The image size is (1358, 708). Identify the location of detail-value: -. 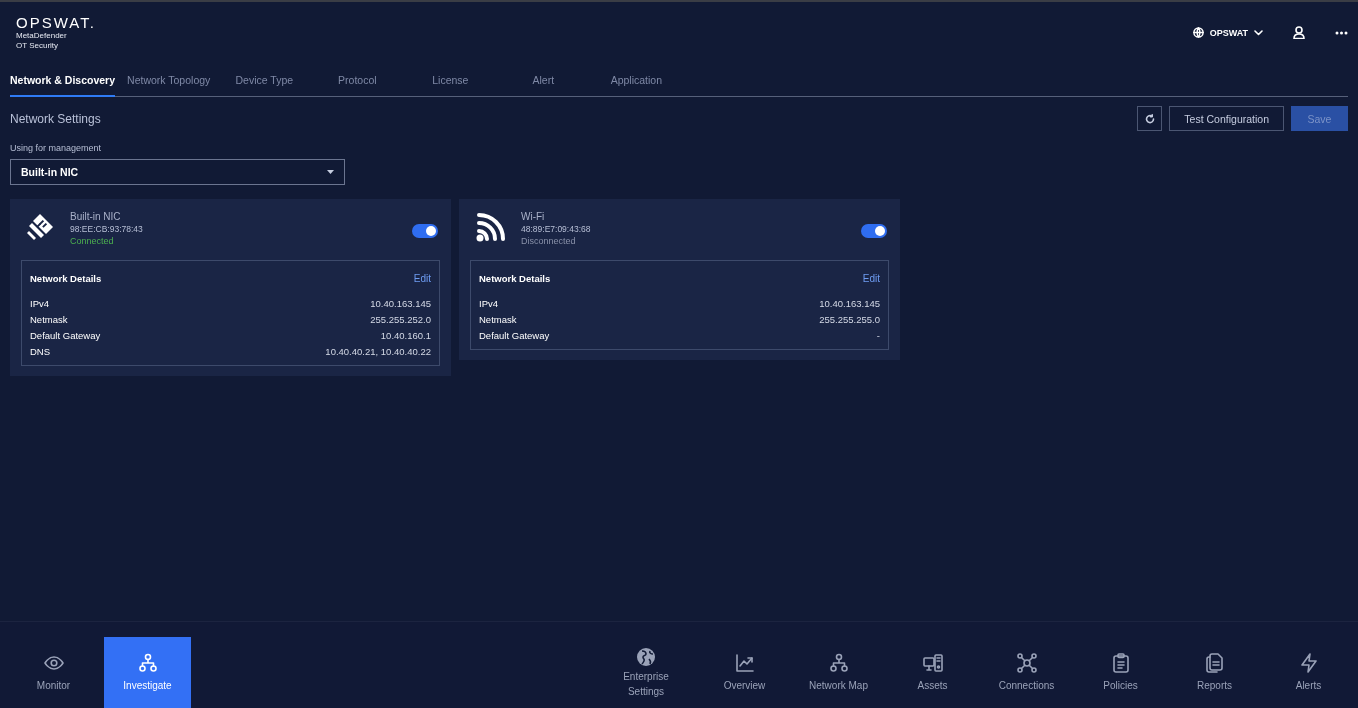
(878, 335).